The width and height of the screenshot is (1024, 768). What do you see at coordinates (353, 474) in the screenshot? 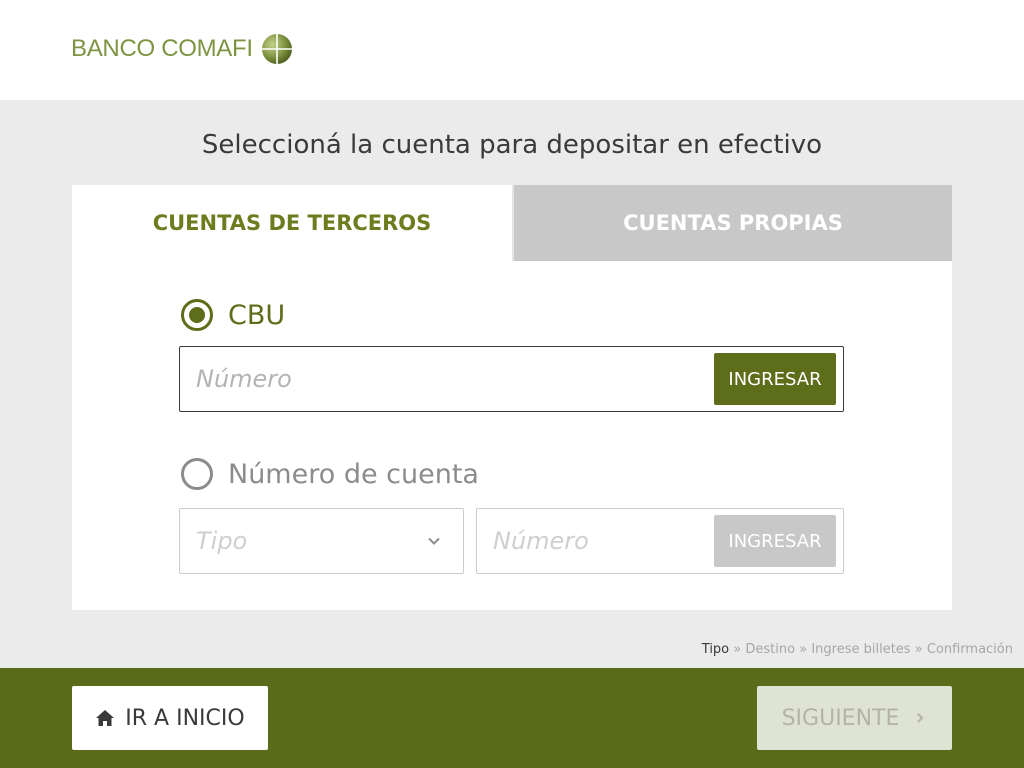
I see `account-number-label: Número de cuenta` at bounding box center [353, 474].